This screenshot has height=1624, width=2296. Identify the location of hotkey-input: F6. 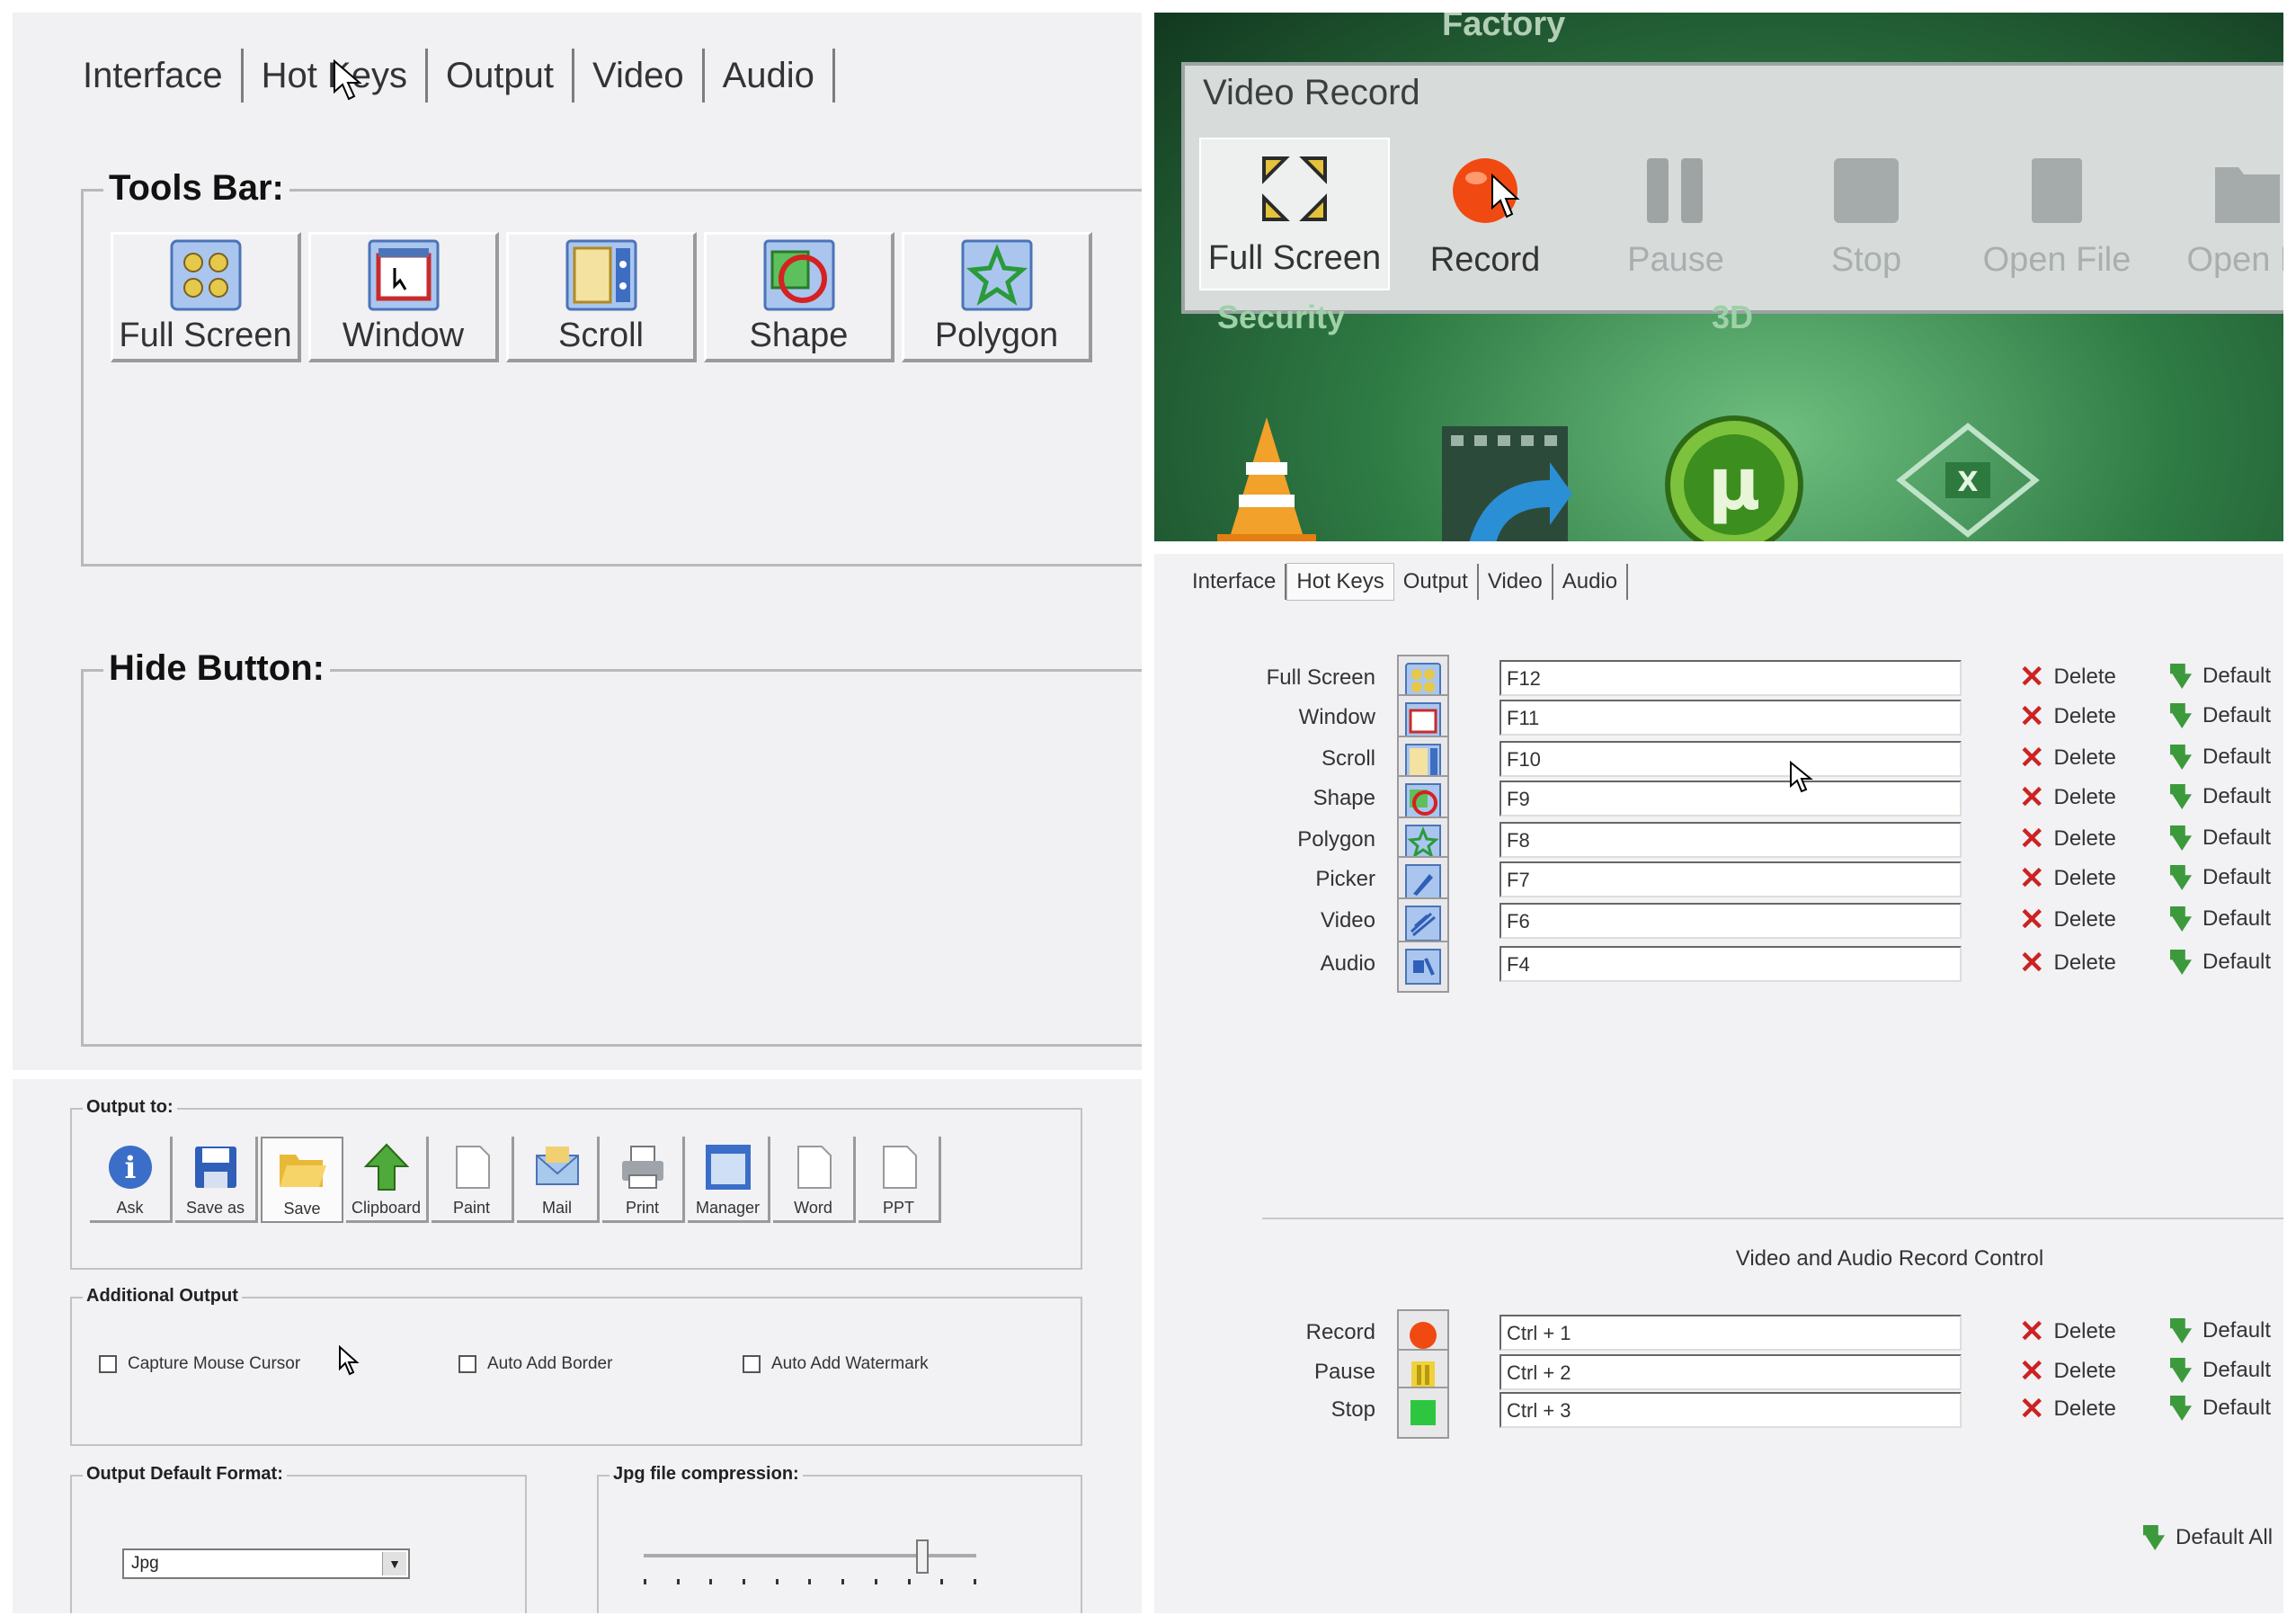
(1731, 921).